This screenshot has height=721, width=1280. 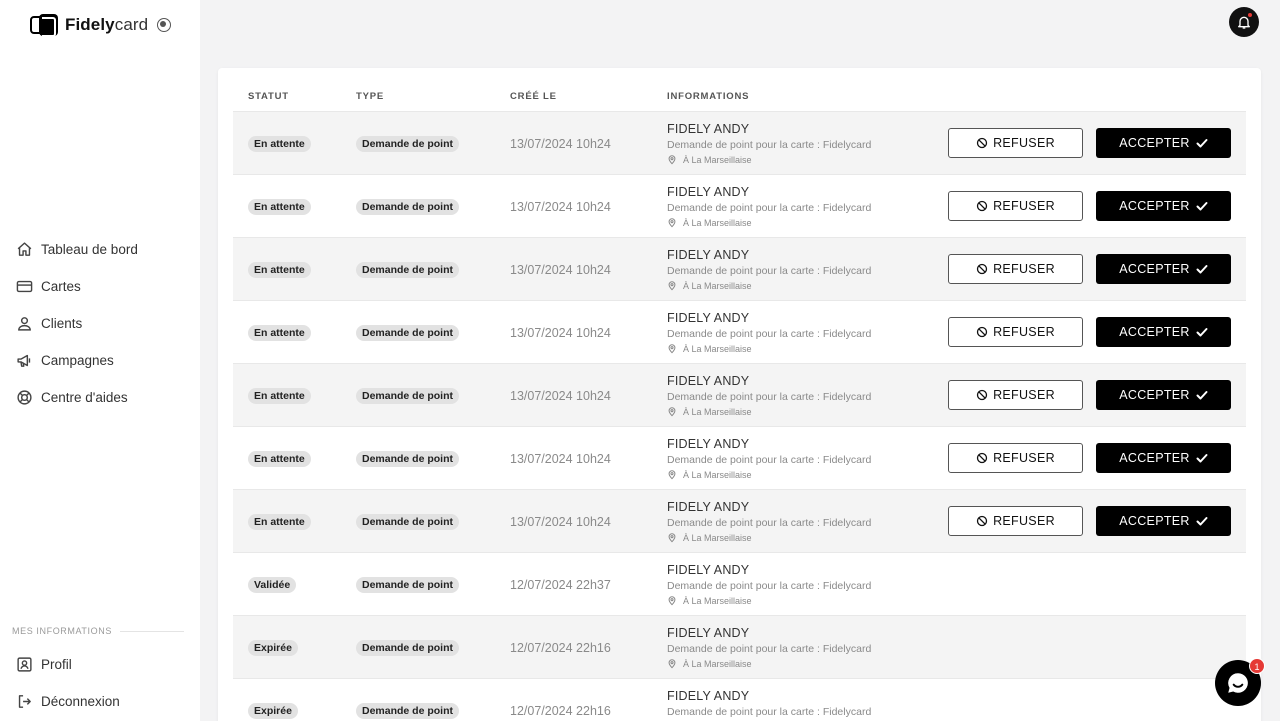 What do you see at coordinates (61, 286) in the screenshot?
I see `sidebar-item-label: Cartes` at bounding box center [61, 286].